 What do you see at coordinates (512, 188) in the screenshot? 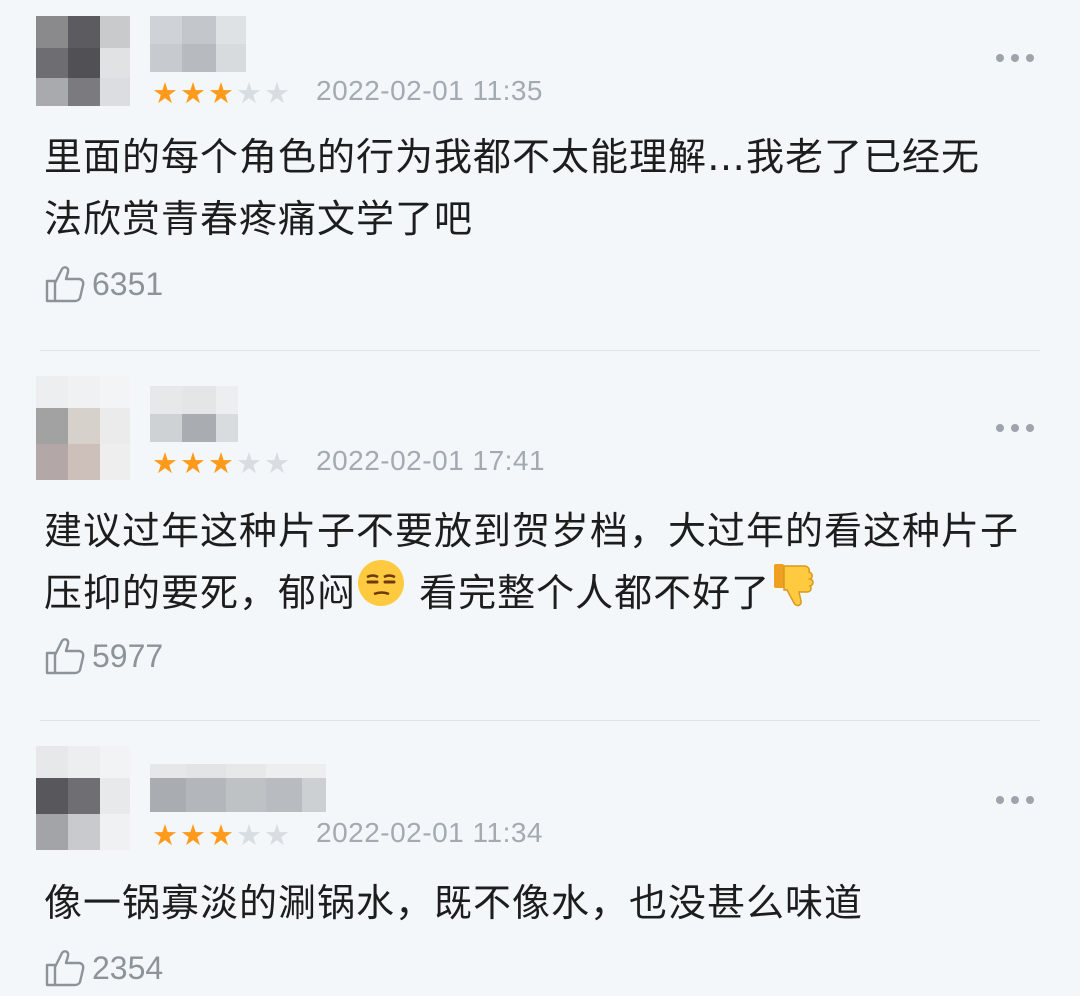
I see `comment-text: 里面的每个角色的行为我都不太能理解…我老了已经无法欣赏青春疼痛文学了吧` at bounding box center [512, 188].